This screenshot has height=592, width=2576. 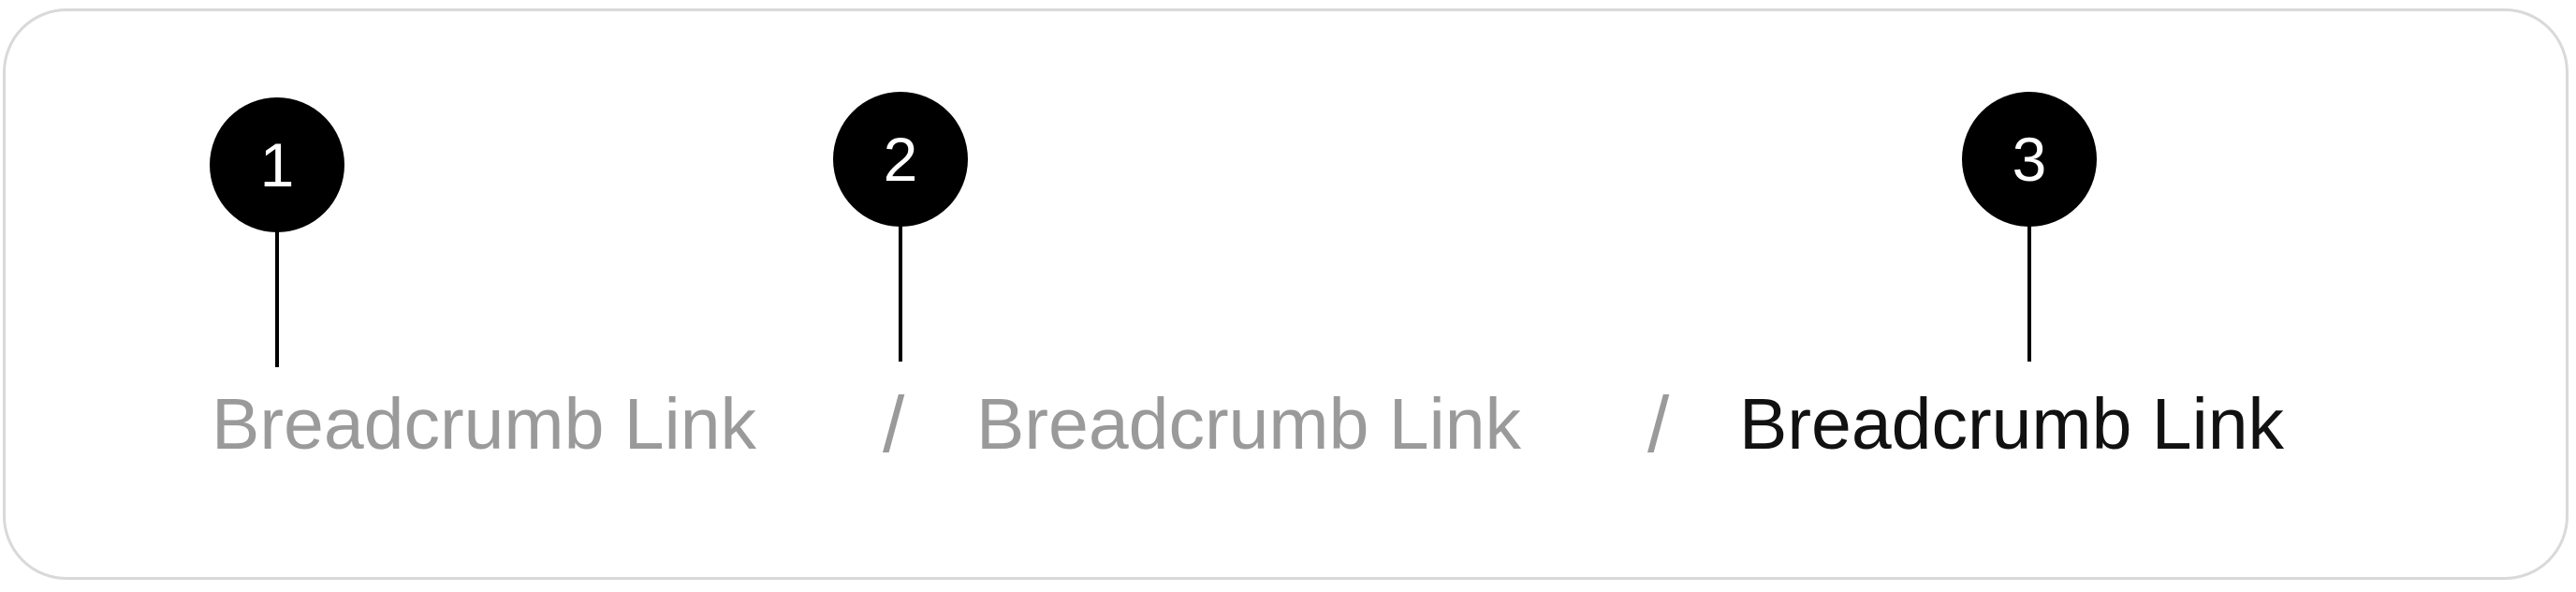 I want to click on annotation-3-leader-line, so click(x=2029, y=293).